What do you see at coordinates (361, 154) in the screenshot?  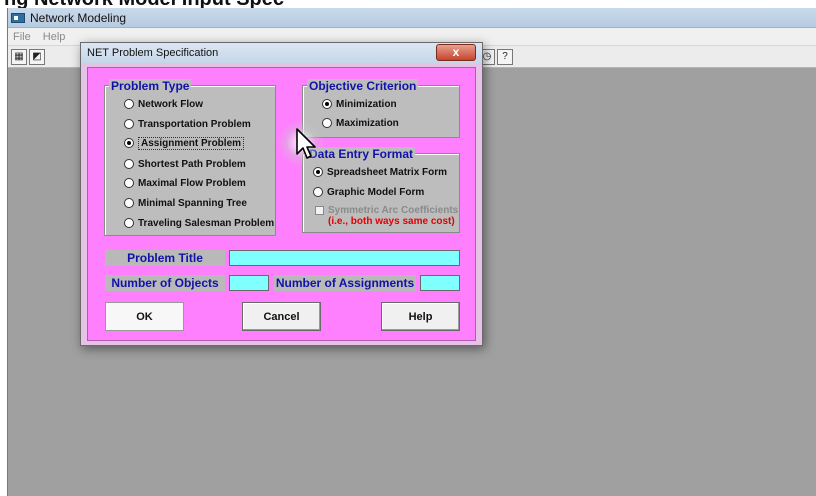 I see `data-entry-title: Data Entry Format` at bounding box center [361, 154].